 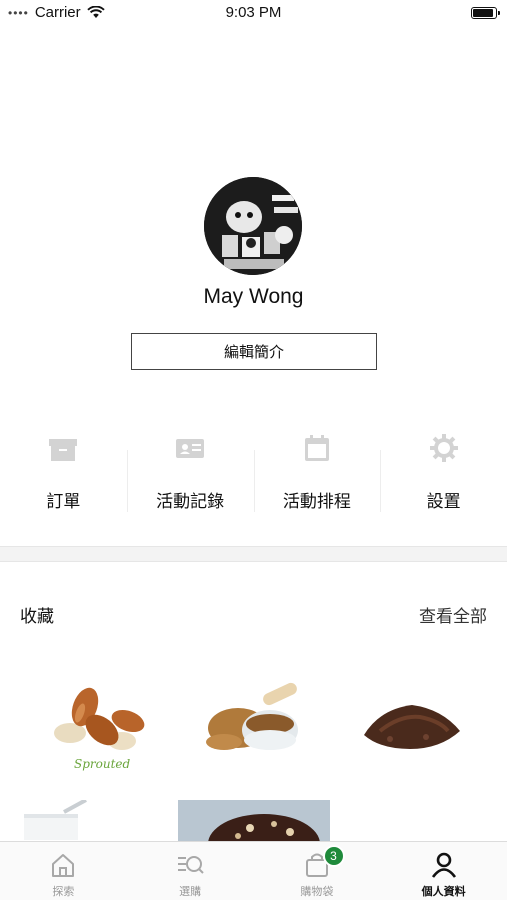 I want to click on product-coconut-oil, so click(x=55, y=820).